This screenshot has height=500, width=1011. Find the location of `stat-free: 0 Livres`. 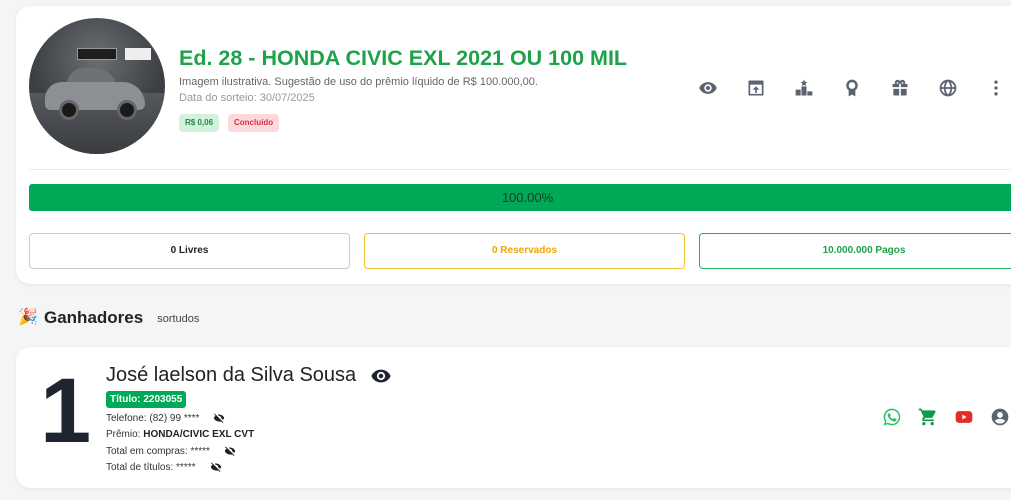

stat-free: 0 Livres is located at coordinates (189, 251).